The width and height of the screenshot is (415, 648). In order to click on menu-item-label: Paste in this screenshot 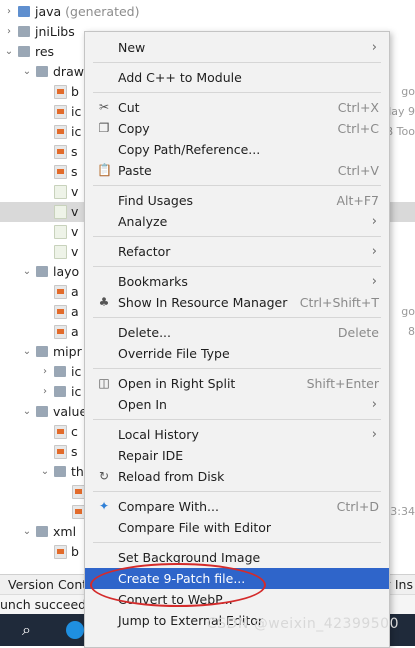, I will do `click(135, 170)`.